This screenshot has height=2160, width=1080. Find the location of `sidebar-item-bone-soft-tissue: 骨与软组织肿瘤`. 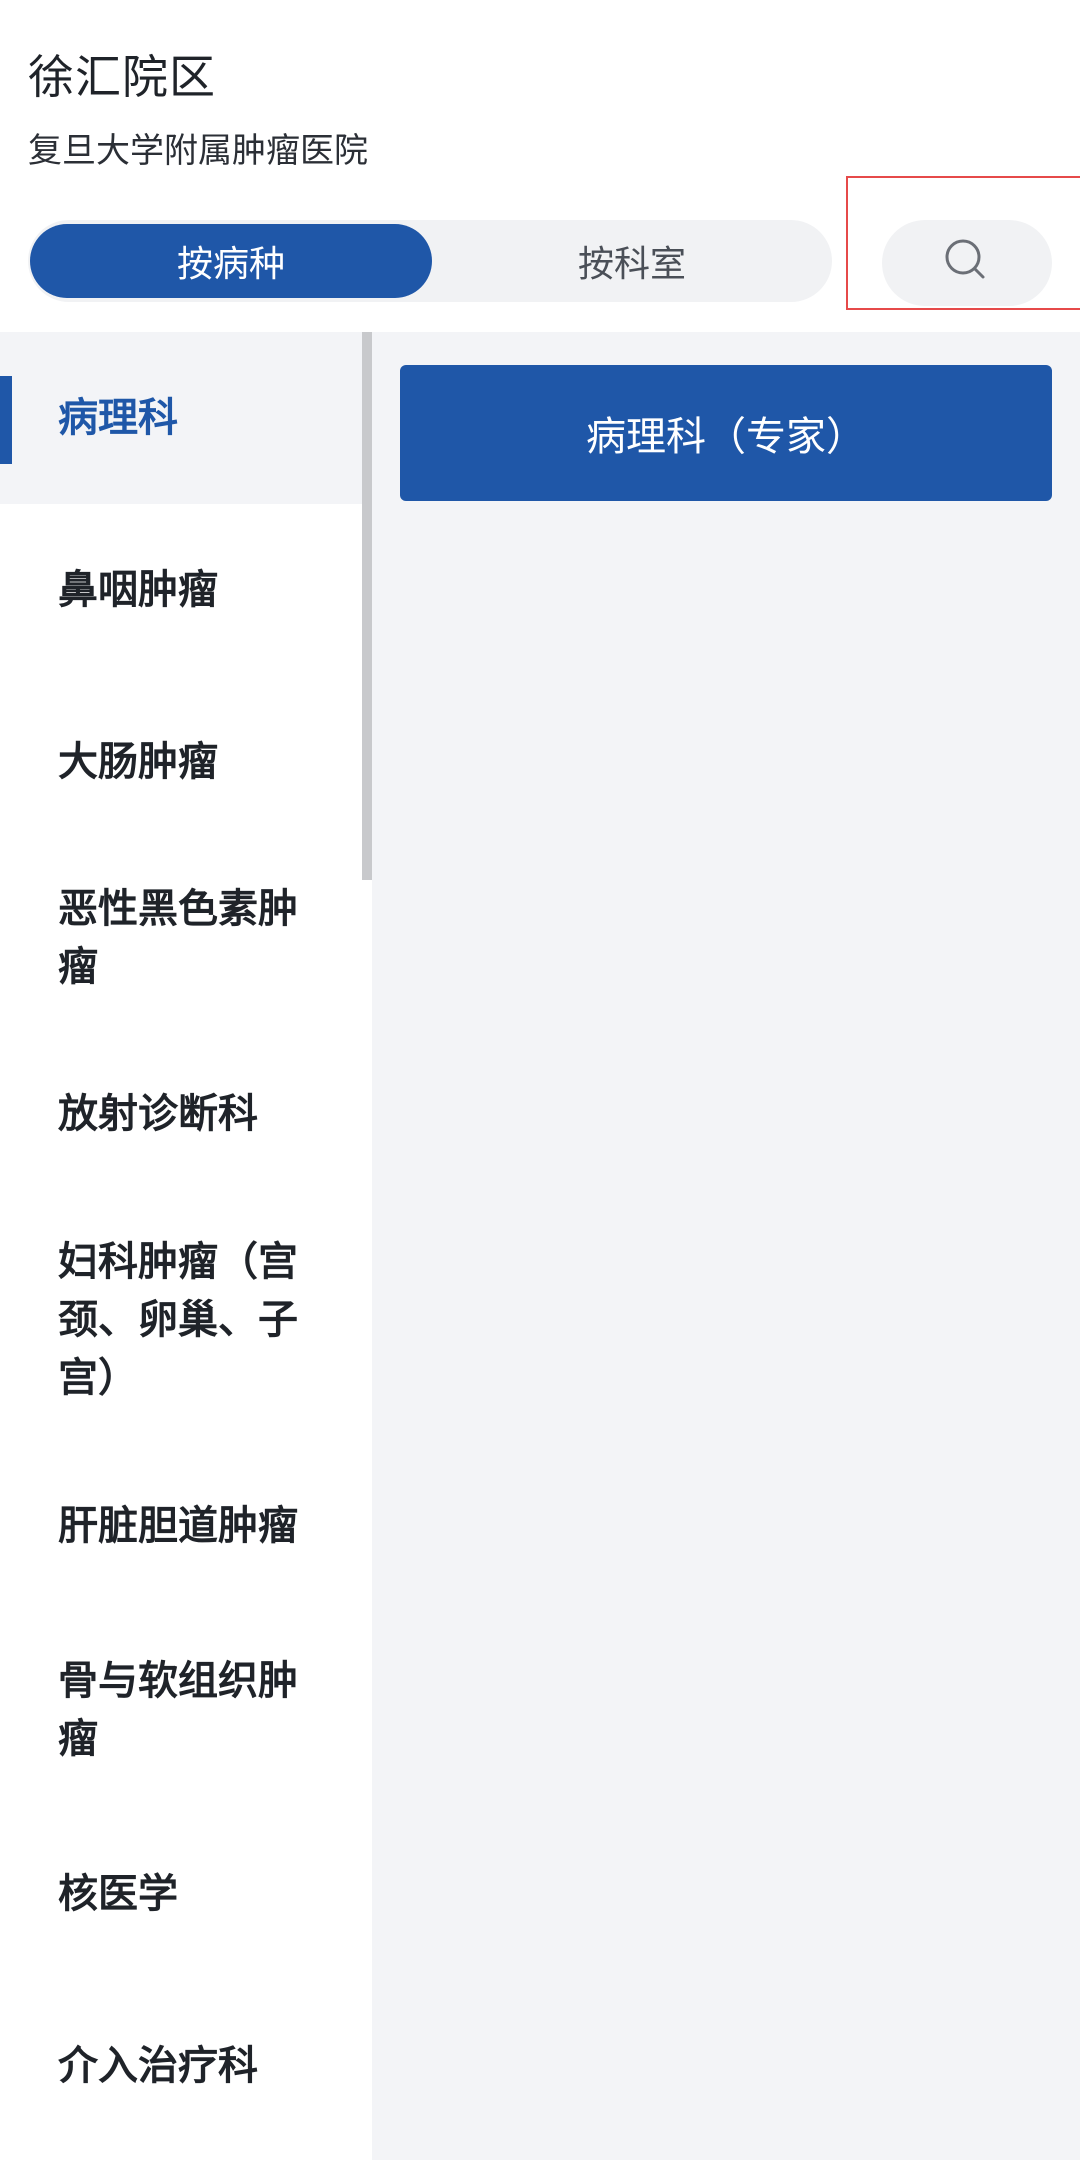

sidebar-item-bone-soft-tissue: 骨与软组织肿瘤 is located at coordinates (181, 1710).